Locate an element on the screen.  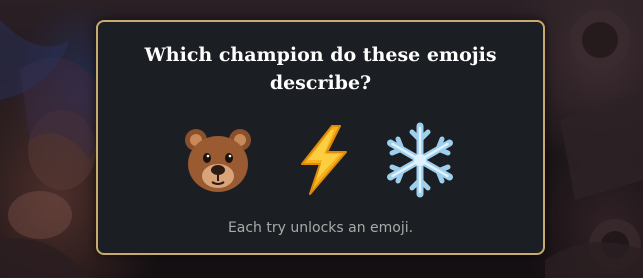
bear-face-icon is located at coordinates (218, 160).